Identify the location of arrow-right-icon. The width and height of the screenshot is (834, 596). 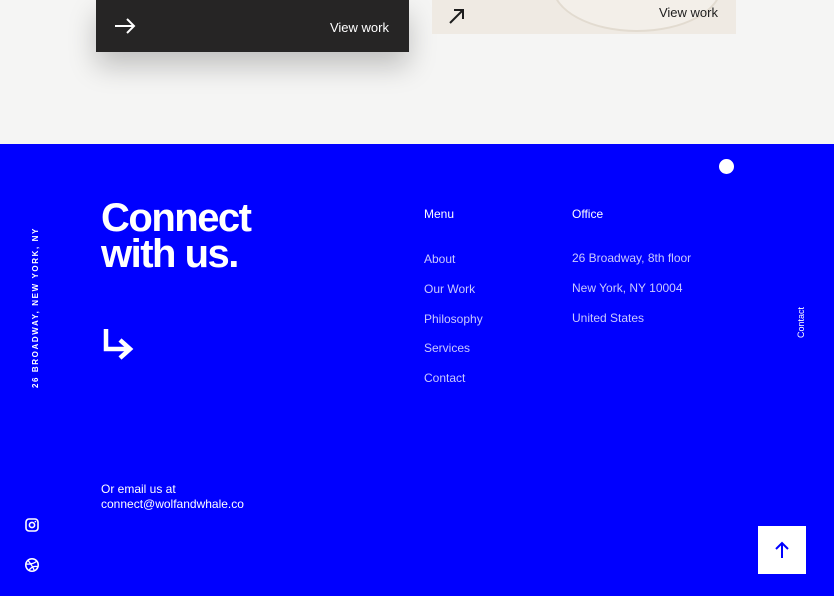
(125, 26).